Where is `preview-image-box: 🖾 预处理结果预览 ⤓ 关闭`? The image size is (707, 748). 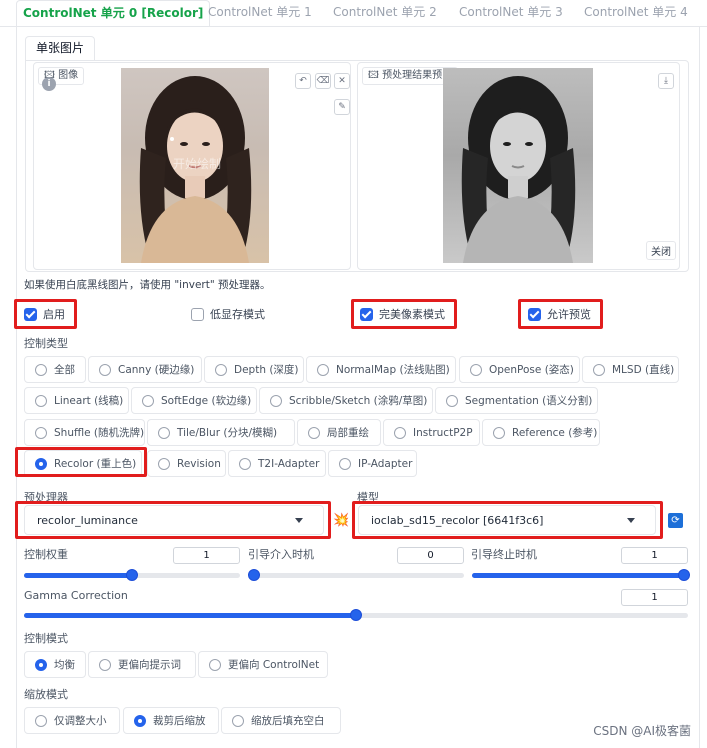
preview-image-box: 🖾 预处理结果预览 ⤓ 关闭 is located at coordinates (518, 166).